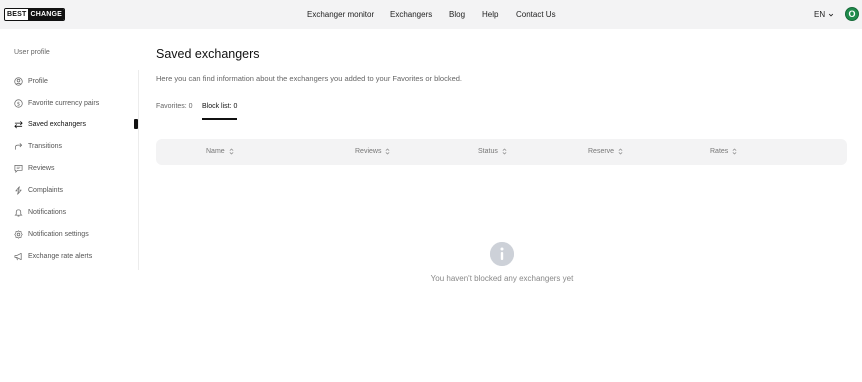 The image size is (862, 382). I want to click on sidebar-item-saved-exchangers: Saved exchangers, so click(50, 124).